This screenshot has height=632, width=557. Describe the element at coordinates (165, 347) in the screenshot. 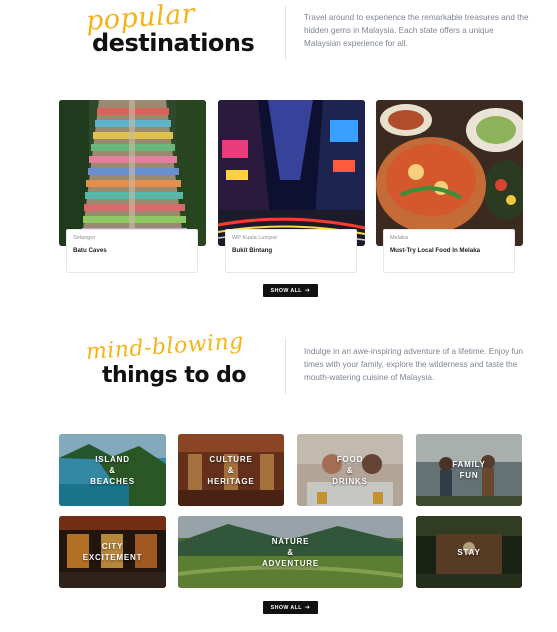

I see `mind-blowing-script-heading: mind-blowing` at that location.